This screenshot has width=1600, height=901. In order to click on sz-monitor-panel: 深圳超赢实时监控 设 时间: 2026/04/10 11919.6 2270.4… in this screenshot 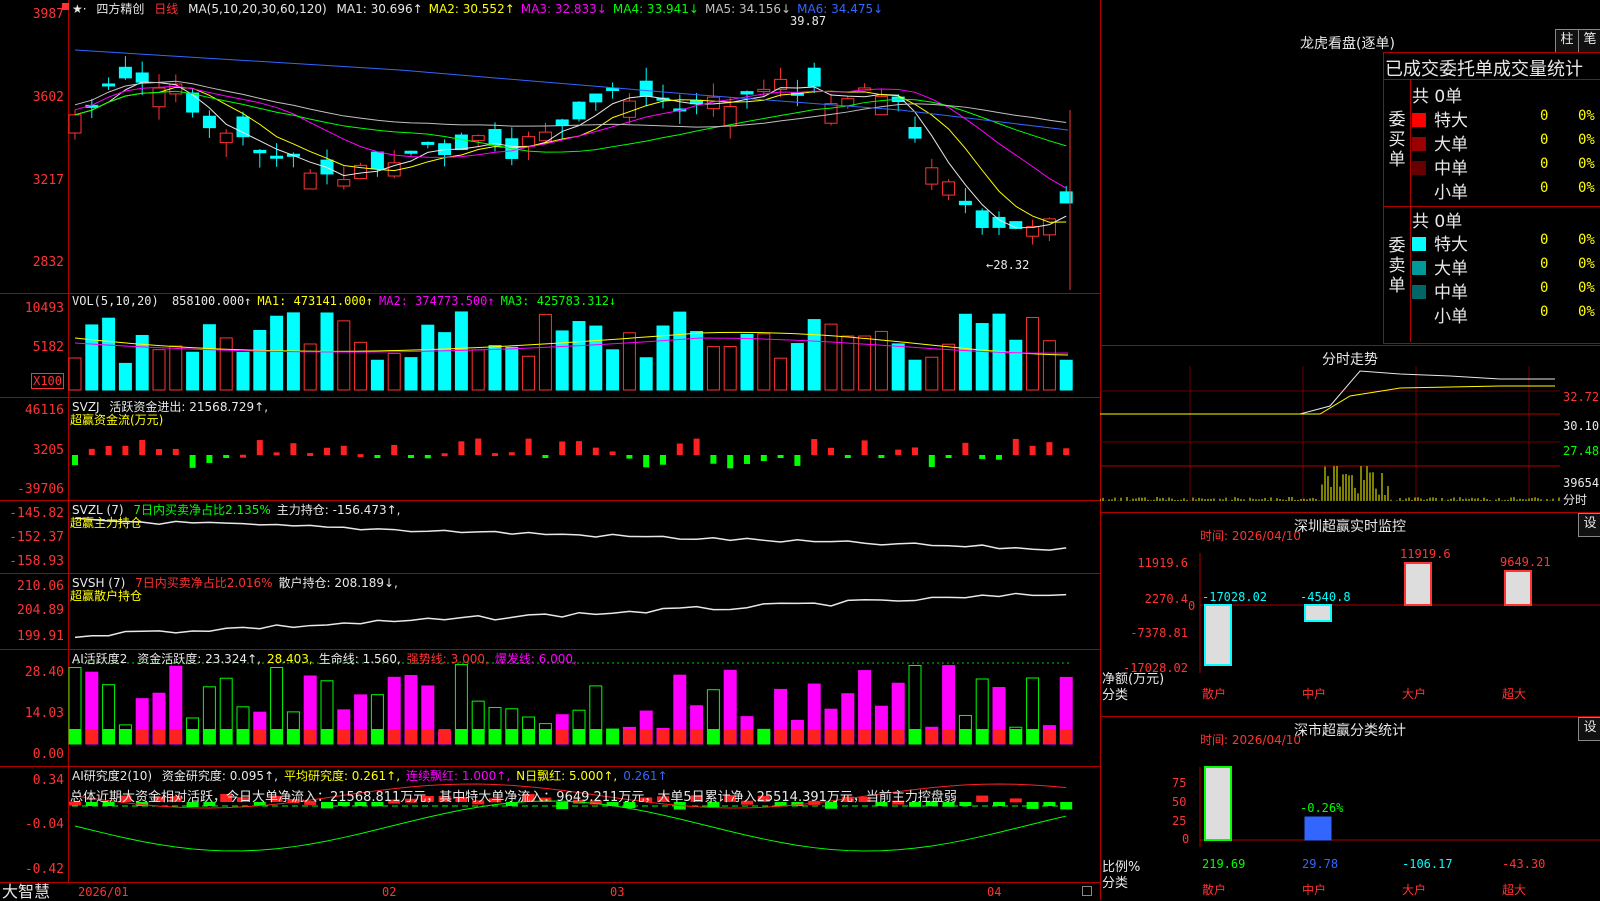, I will do `click(1350, 614)`.